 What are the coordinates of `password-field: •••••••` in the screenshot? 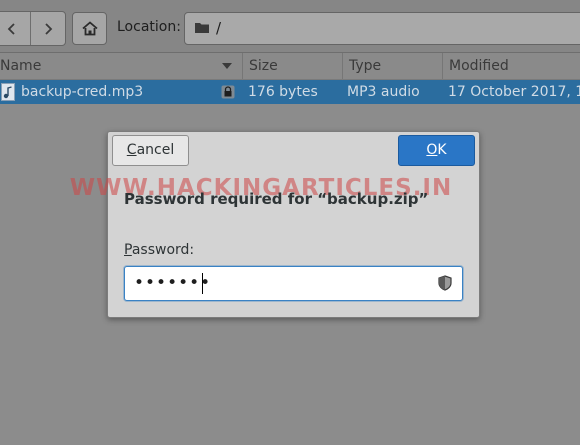 It's located at (293, 283).